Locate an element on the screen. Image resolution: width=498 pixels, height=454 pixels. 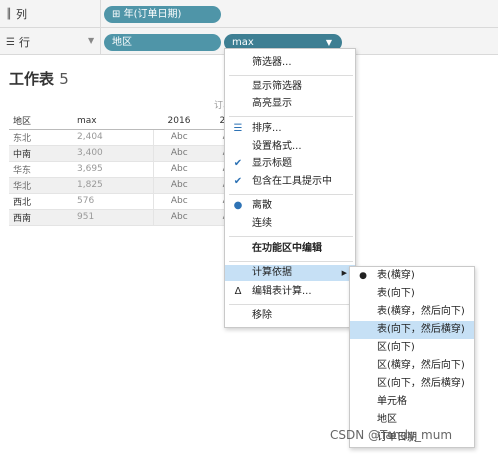
submenu-item-pane-down: 区(向下) is located at coordinates (412, 348).